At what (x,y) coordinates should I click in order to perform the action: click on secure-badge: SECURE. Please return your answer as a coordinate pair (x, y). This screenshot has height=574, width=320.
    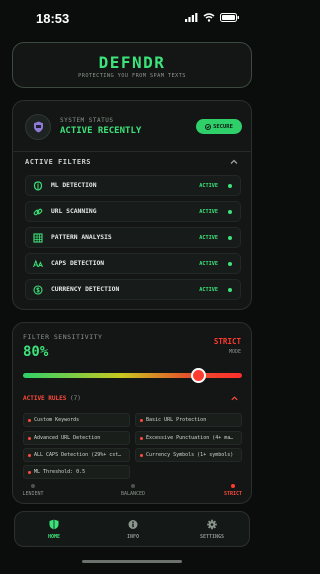
    Looking at the image, I should click on (219, 126).